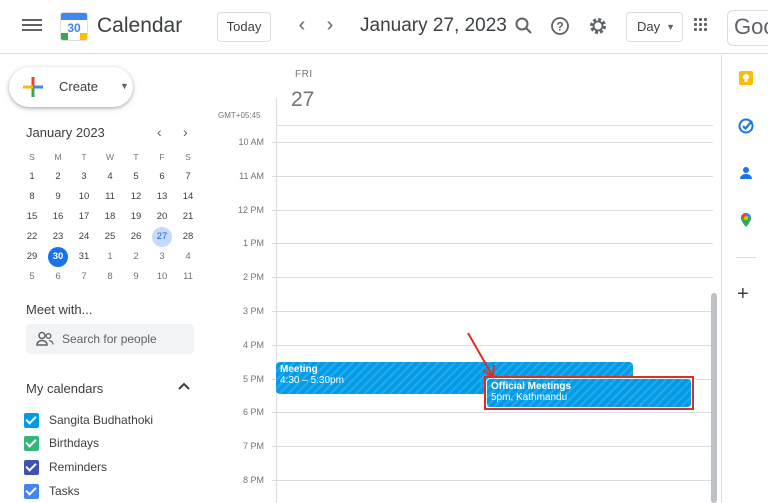  What do you see at coordinates (162, 237) in the screenshot?
I see `mini-calendar-day: 27` at bounding box center [162, 237].